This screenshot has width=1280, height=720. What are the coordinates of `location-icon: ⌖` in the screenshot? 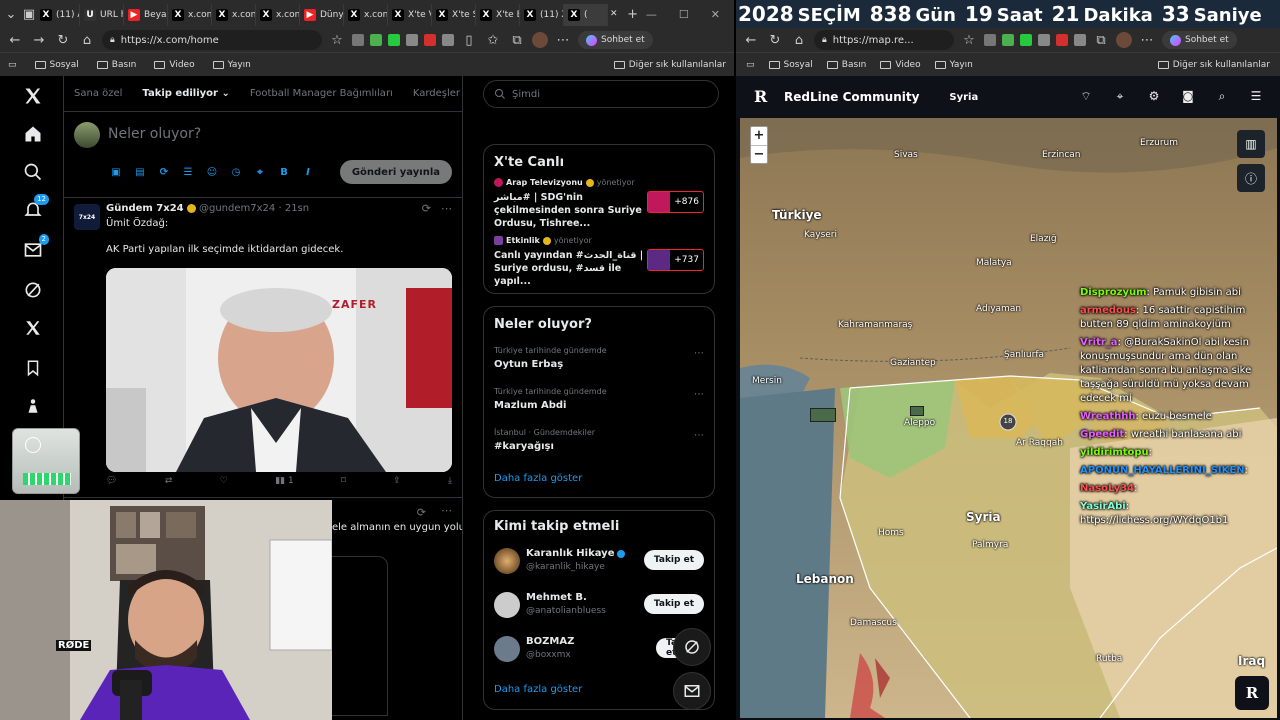 It's located at (260, 172).